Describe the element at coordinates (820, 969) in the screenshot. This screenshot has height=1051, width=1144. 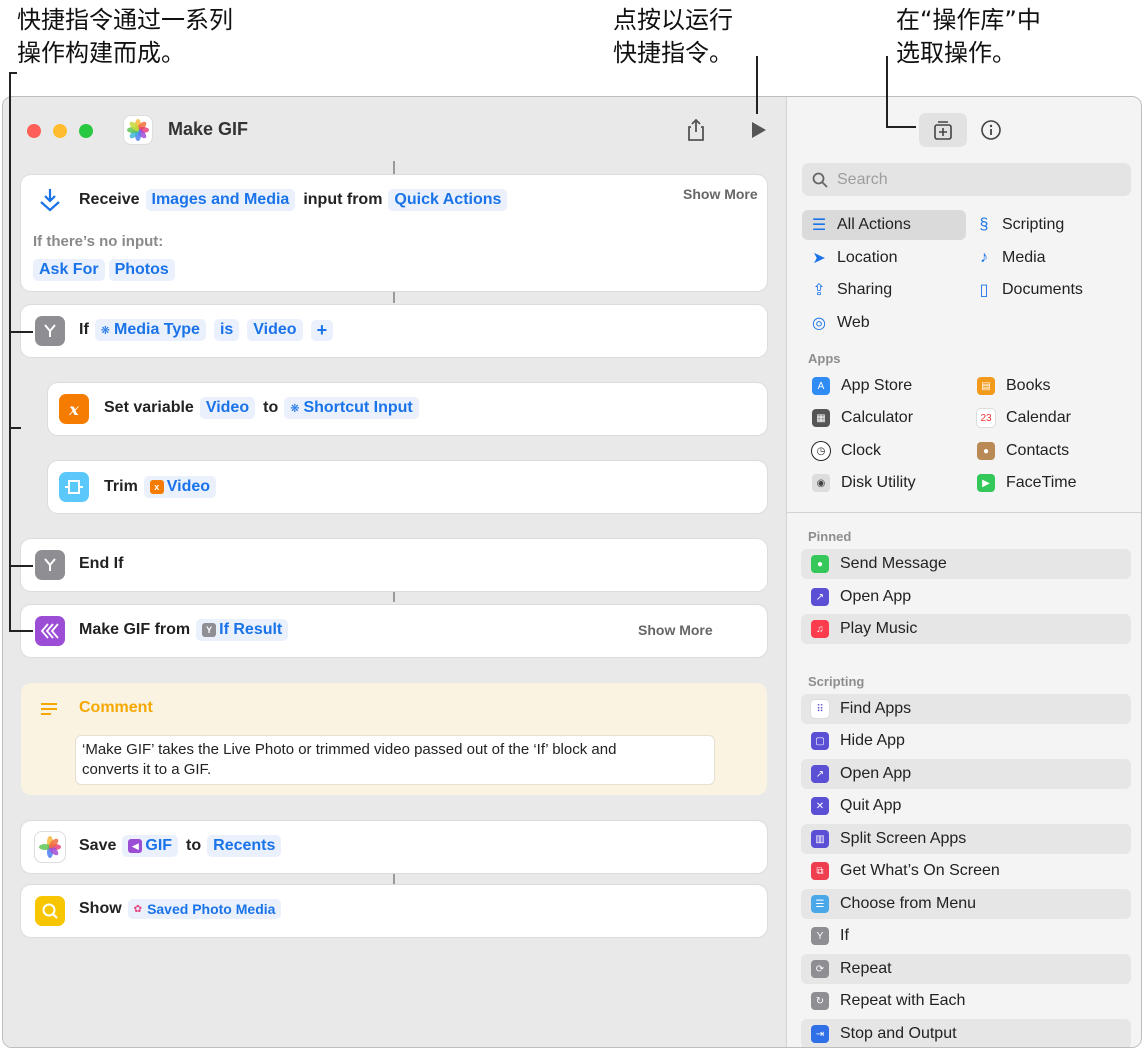
I see `repeat-icon: ⟳` at that location.